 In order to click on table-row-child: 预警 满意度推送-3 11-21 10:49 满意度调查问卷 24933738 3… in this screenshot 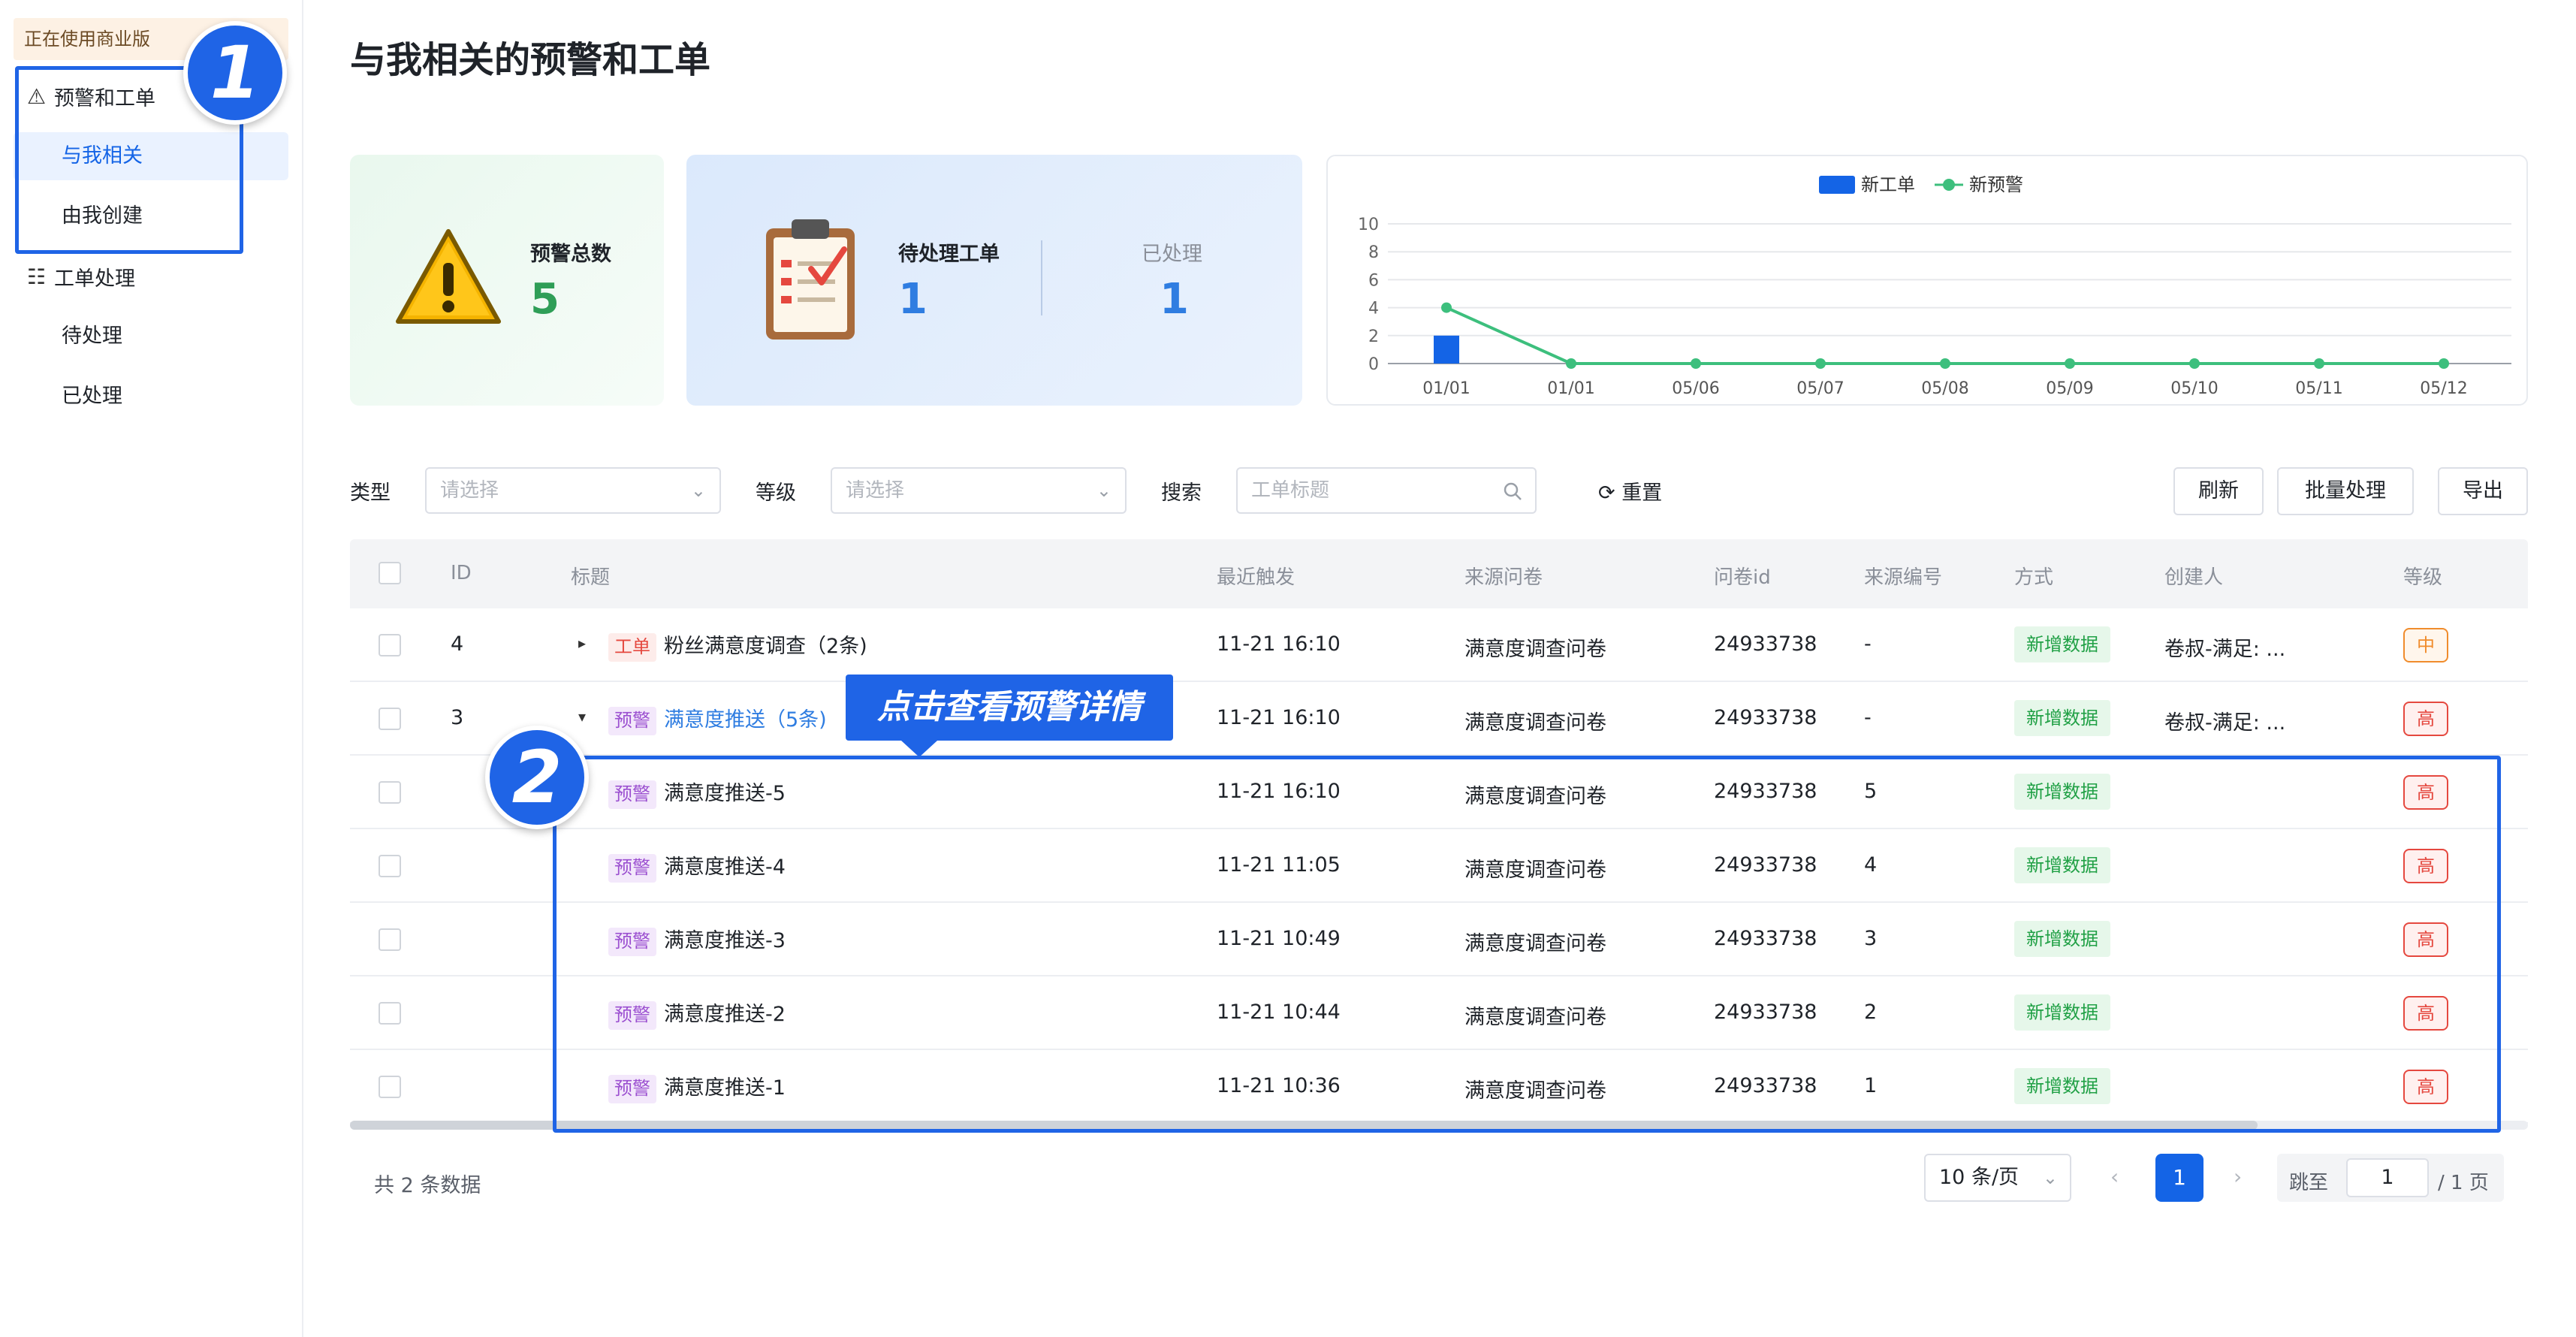, I will do `click(1439, 939)`.